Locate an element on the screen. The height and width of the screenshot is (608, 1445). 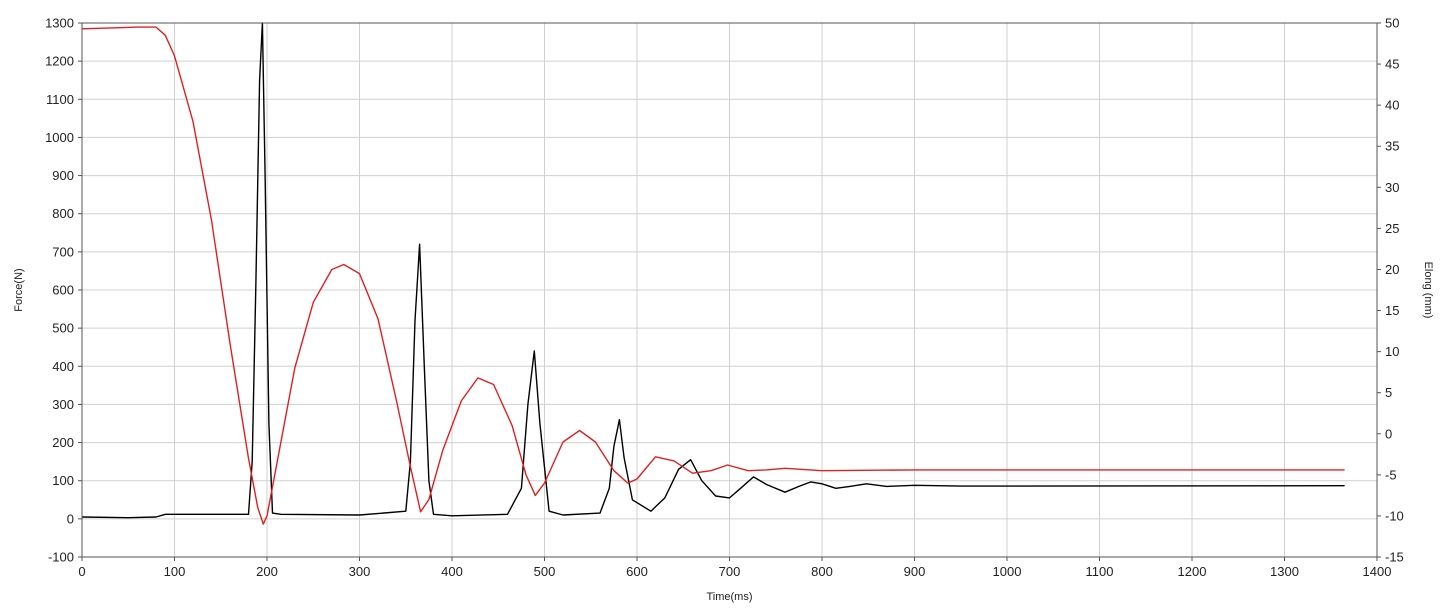
y-tick-label: 700 is located at coordinates (63, 251).